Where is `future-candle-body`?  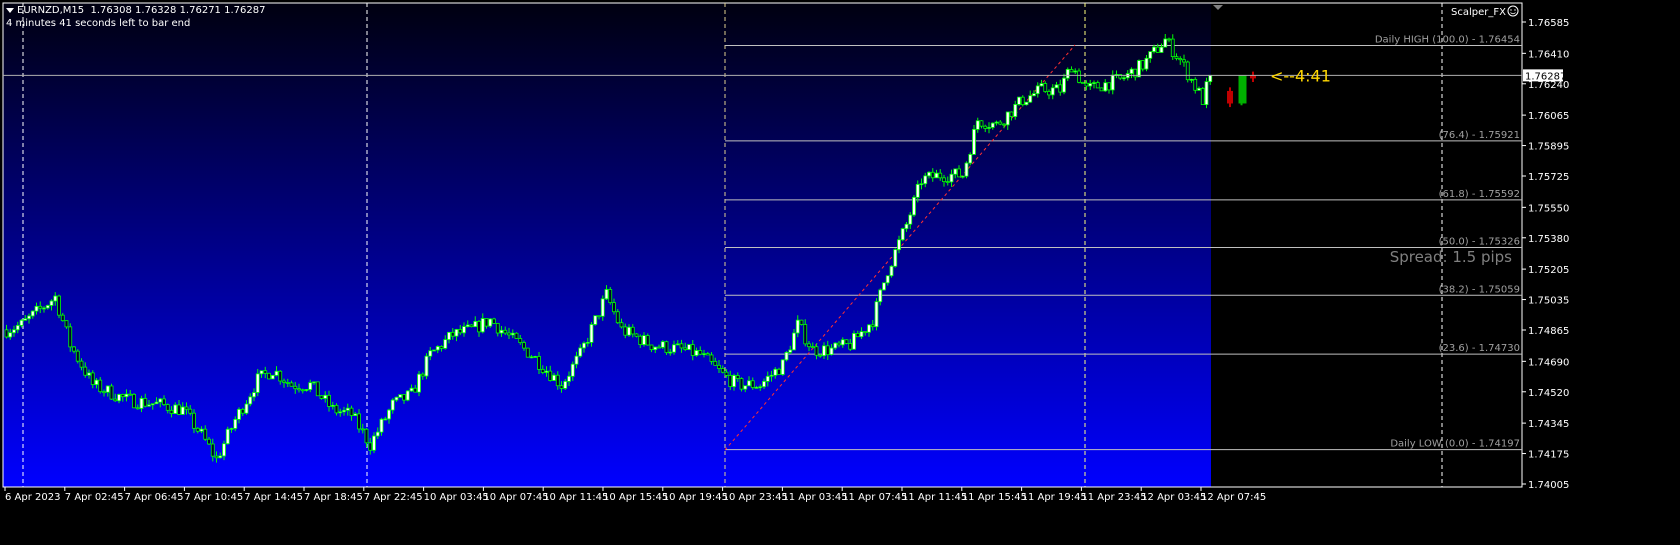 future-candle-body is located at coordinates (1242, 89).